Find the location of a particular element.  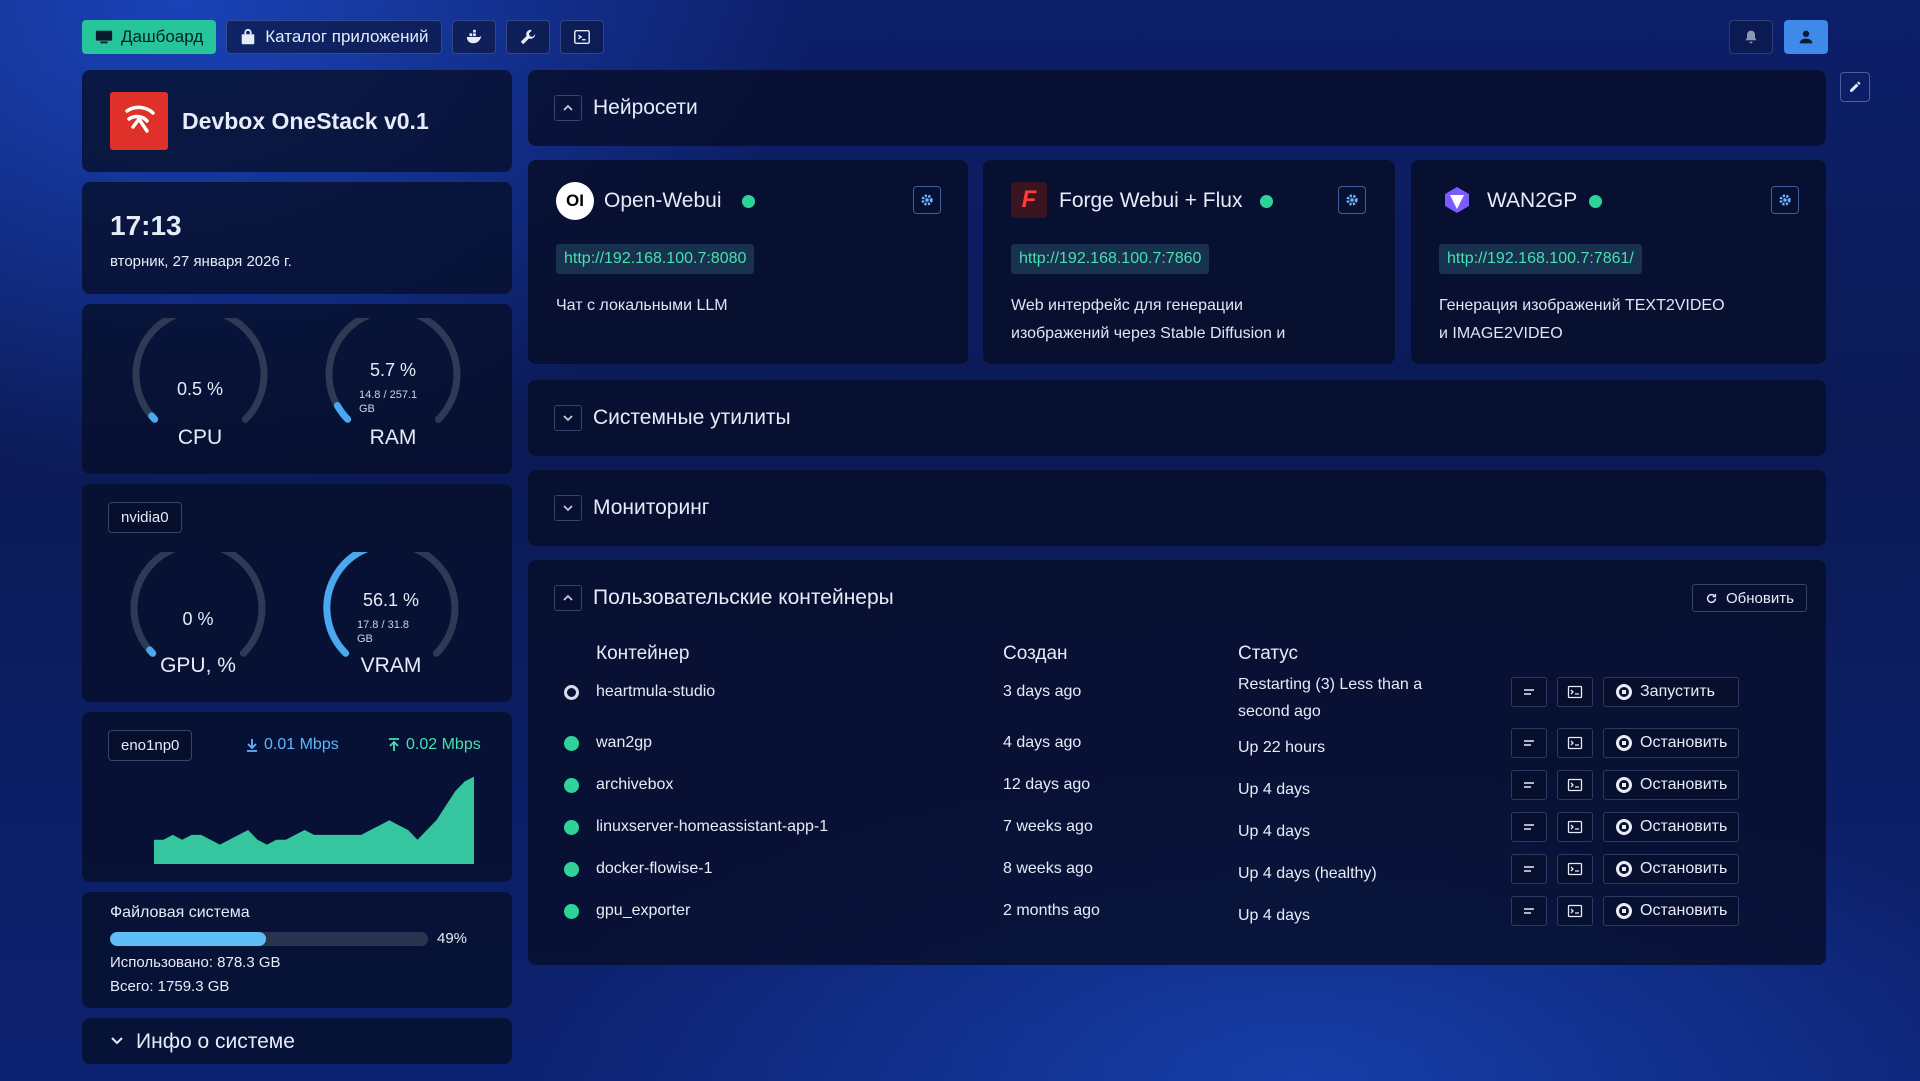

upload-icon is located at coordinates (394, 744).